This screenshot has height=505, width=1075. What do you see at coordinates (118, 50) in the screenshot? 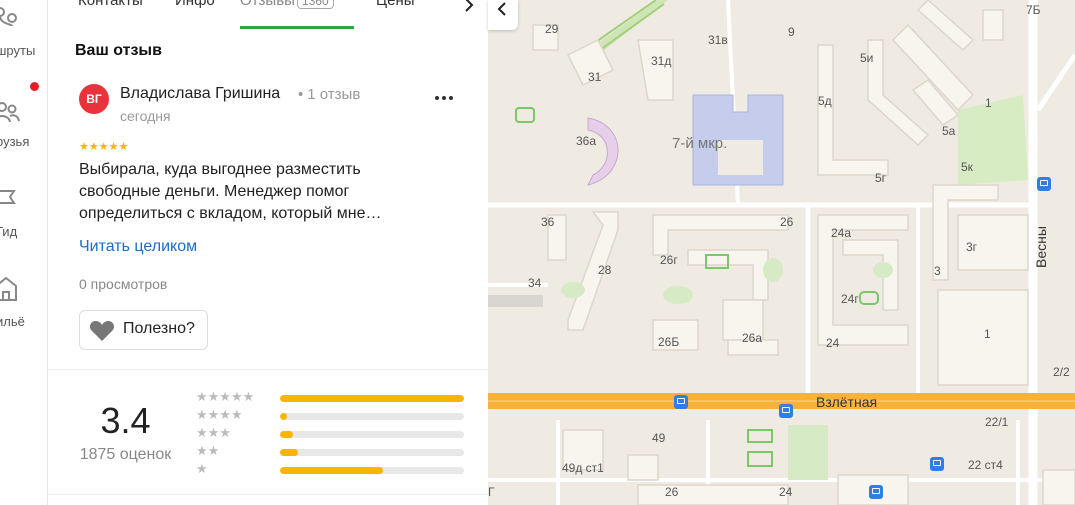
I see `your-review-title: Ваш отзыв` at bounding box center [118, 50].